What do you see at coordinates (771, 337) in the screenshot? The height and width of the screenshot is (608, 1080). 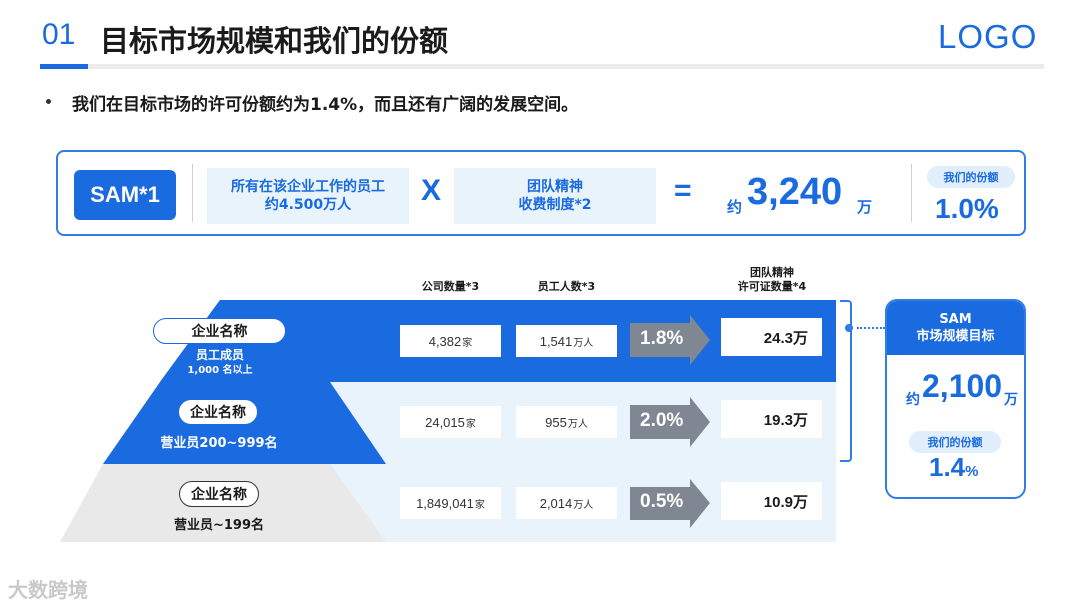 I see `licenses-cell: 24.3万` at bounding box center [771, 337].